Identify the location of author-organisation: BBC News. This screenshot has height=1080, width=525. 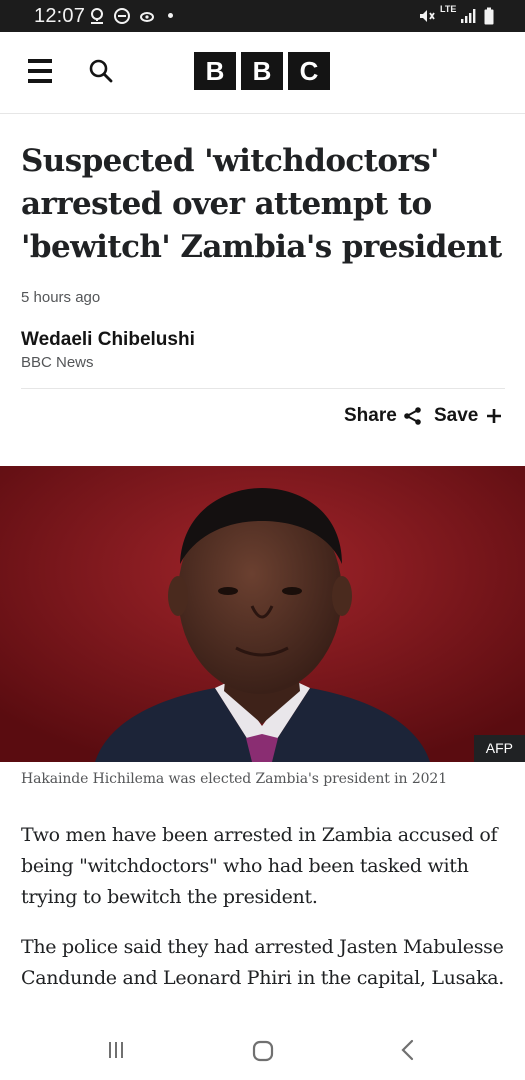
(57, 362).